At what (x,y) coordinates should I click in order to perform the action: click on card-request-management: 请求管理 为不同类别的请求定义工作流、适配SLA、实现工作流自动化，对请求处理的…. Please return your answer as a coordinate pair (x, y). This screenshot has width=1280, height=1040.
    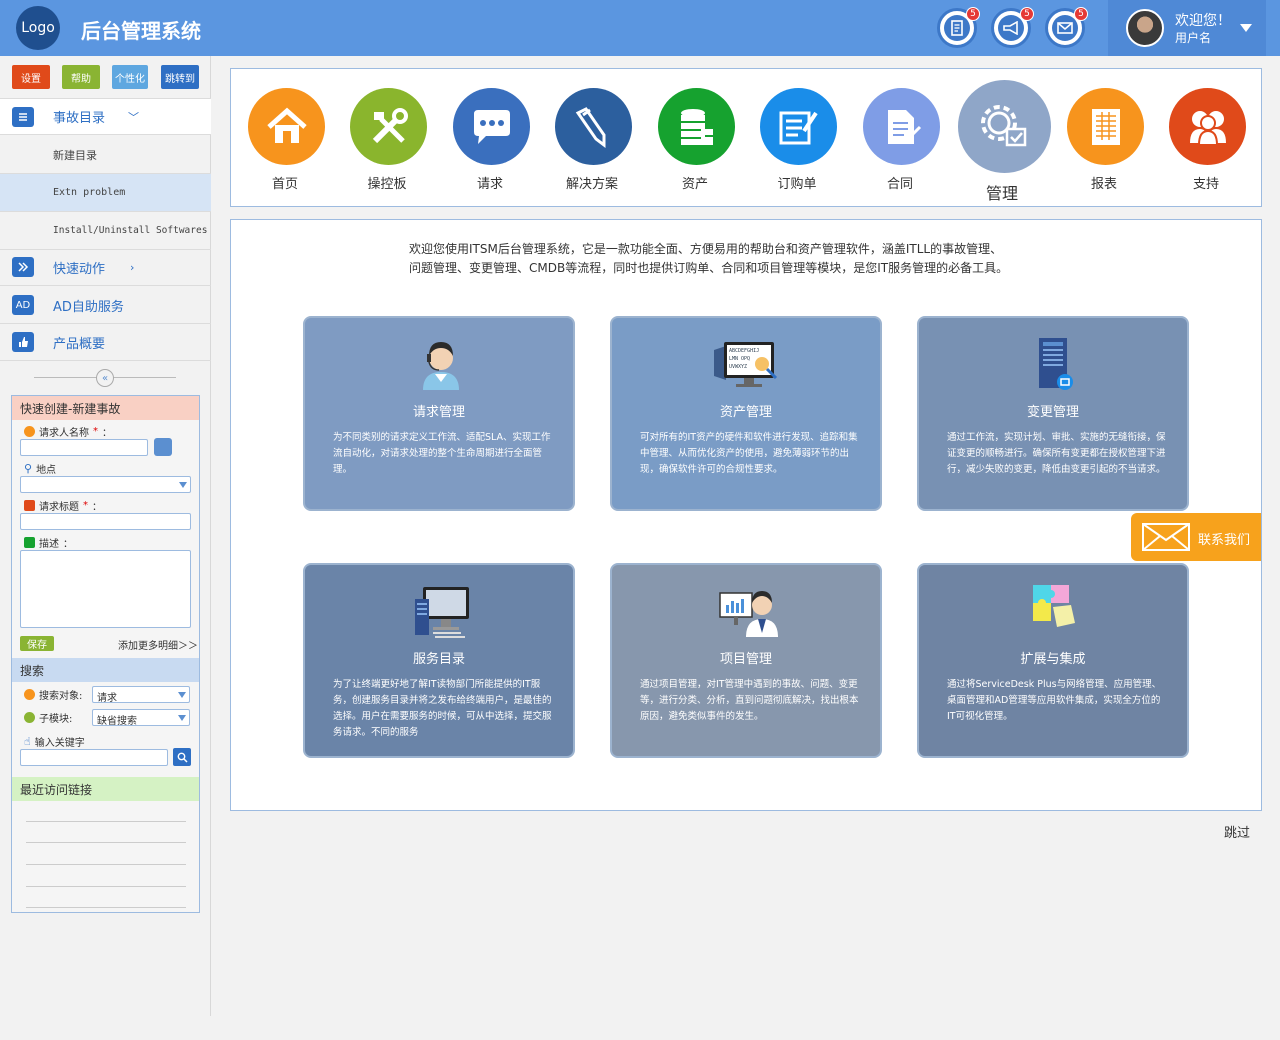
    Looking at the image, I should click on (439, 413).